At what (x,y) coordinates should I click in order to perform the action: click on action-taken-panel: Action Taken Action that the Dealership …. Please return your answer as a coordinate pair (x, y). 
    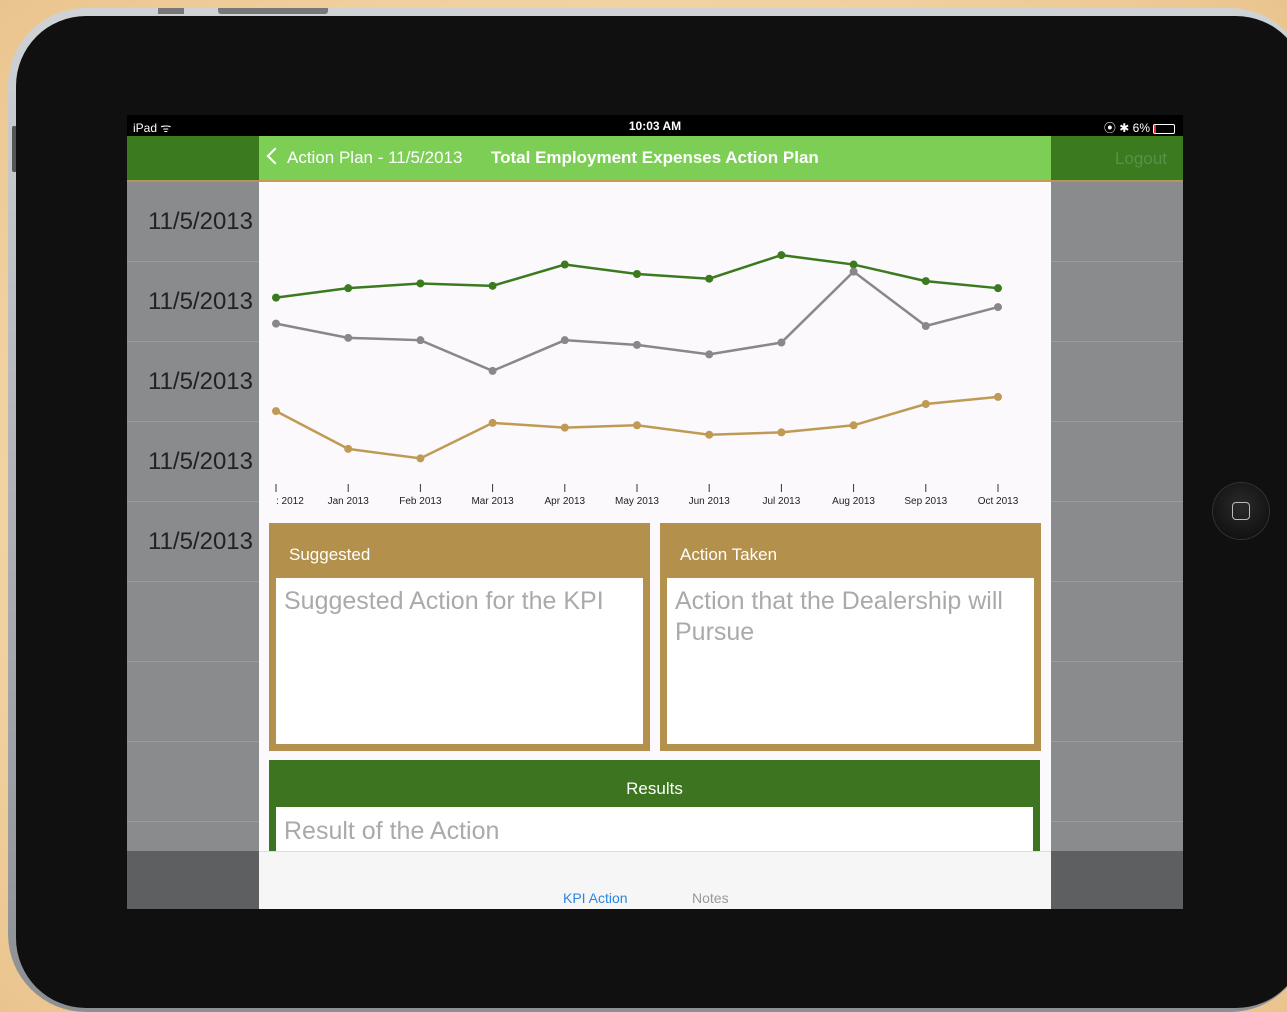
    Looking at the image, I should click on (850, 637).